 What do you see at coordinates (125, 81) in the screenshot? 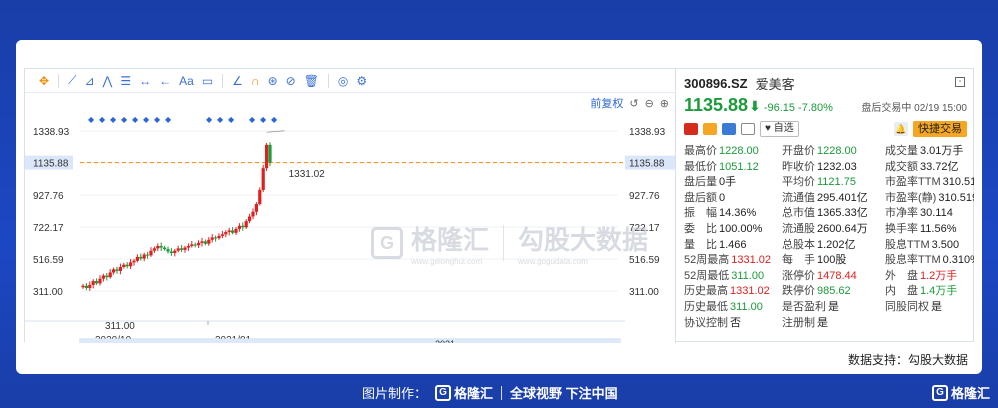
I see `fibonacci-tool-icon: ☰` at bounding box center [125, 81].